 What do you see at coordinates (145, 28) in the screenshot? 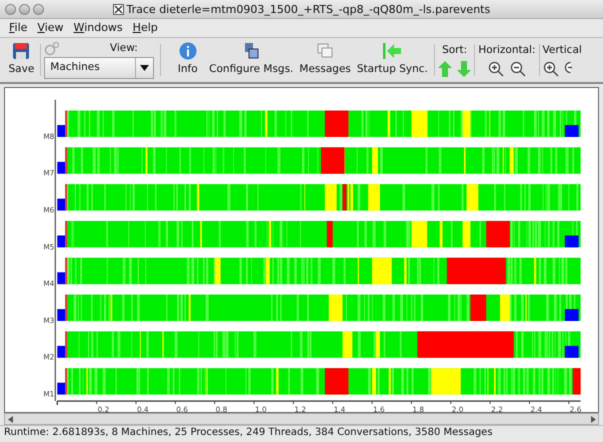
I see `menu-item: Help` at bounding box center [145, 28].